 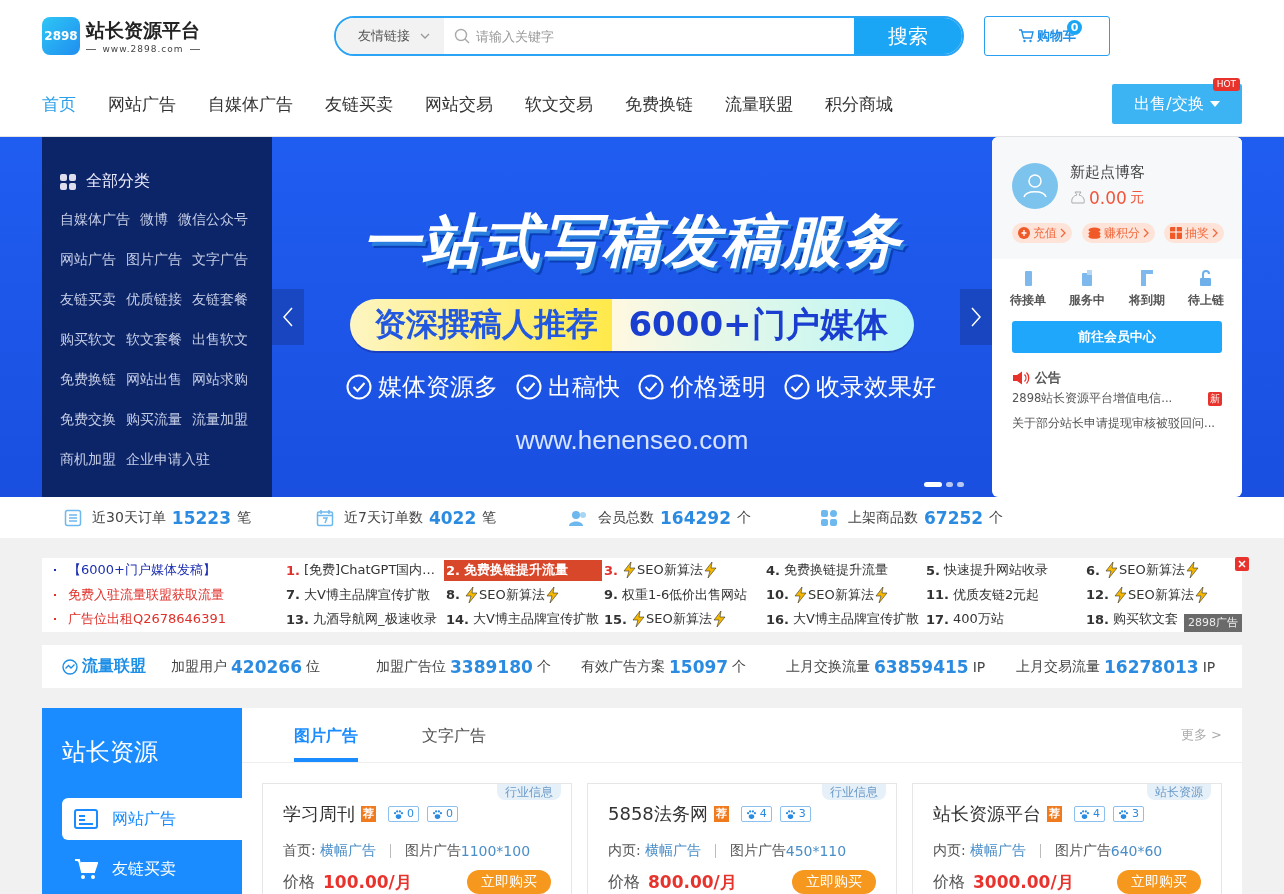 What do you see at coordinates (459, 104) in the screenshot?
I see `nav-link: 网站交易` at bounding box center [459, 104].